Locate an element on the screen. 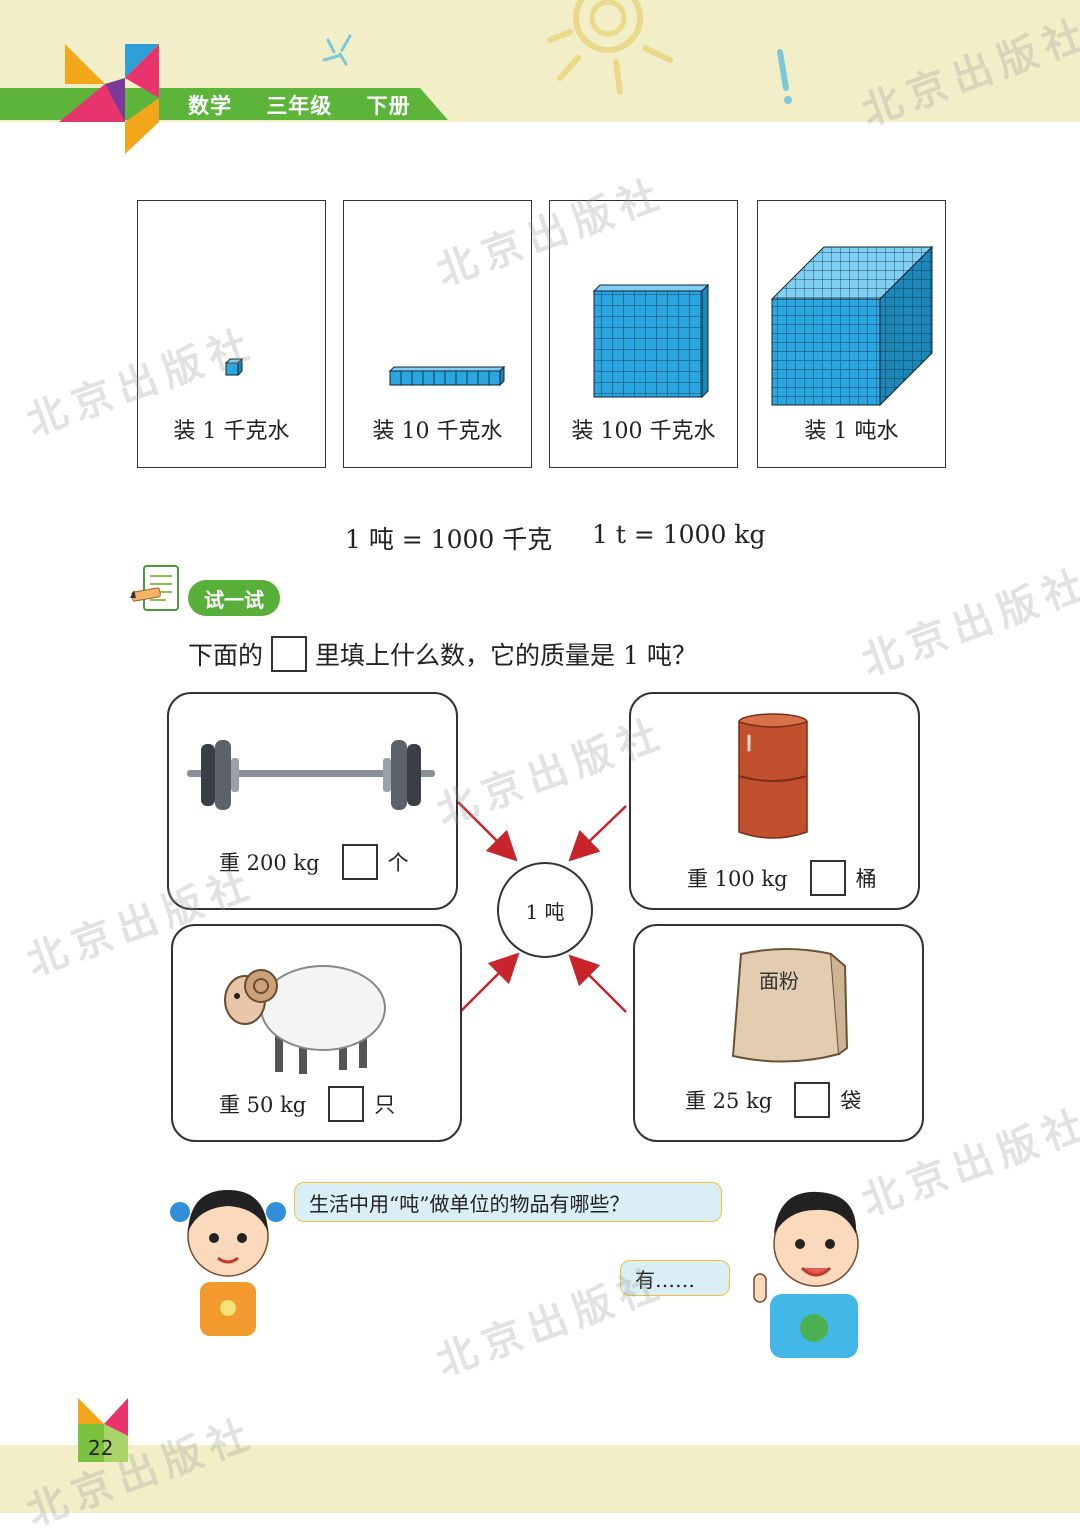  barrel-icon is located at coordinates (773, 776).